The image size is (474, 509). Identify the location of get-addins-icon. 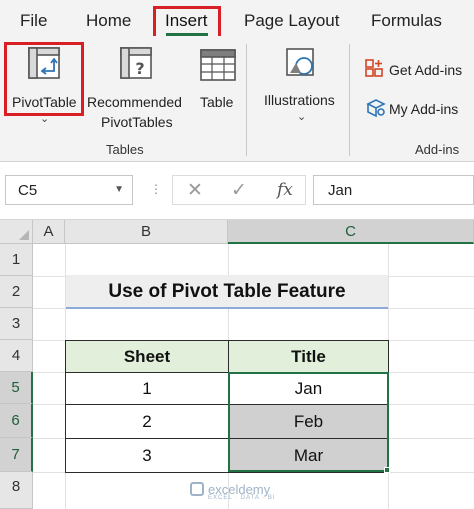
(374, 68).